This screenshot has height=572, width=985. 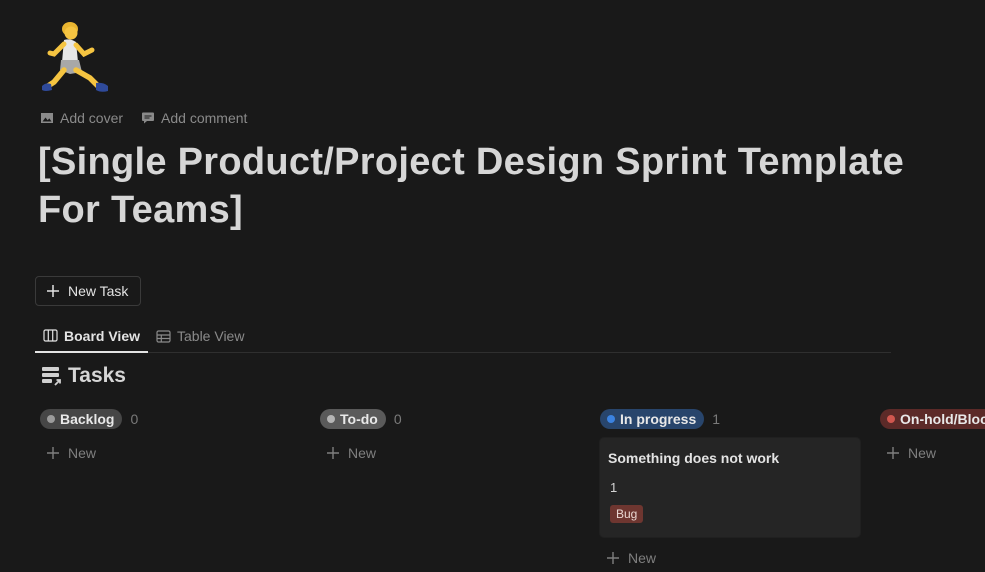 I want to click on status-pill-todo: To-do, so click(x=353, y=419).